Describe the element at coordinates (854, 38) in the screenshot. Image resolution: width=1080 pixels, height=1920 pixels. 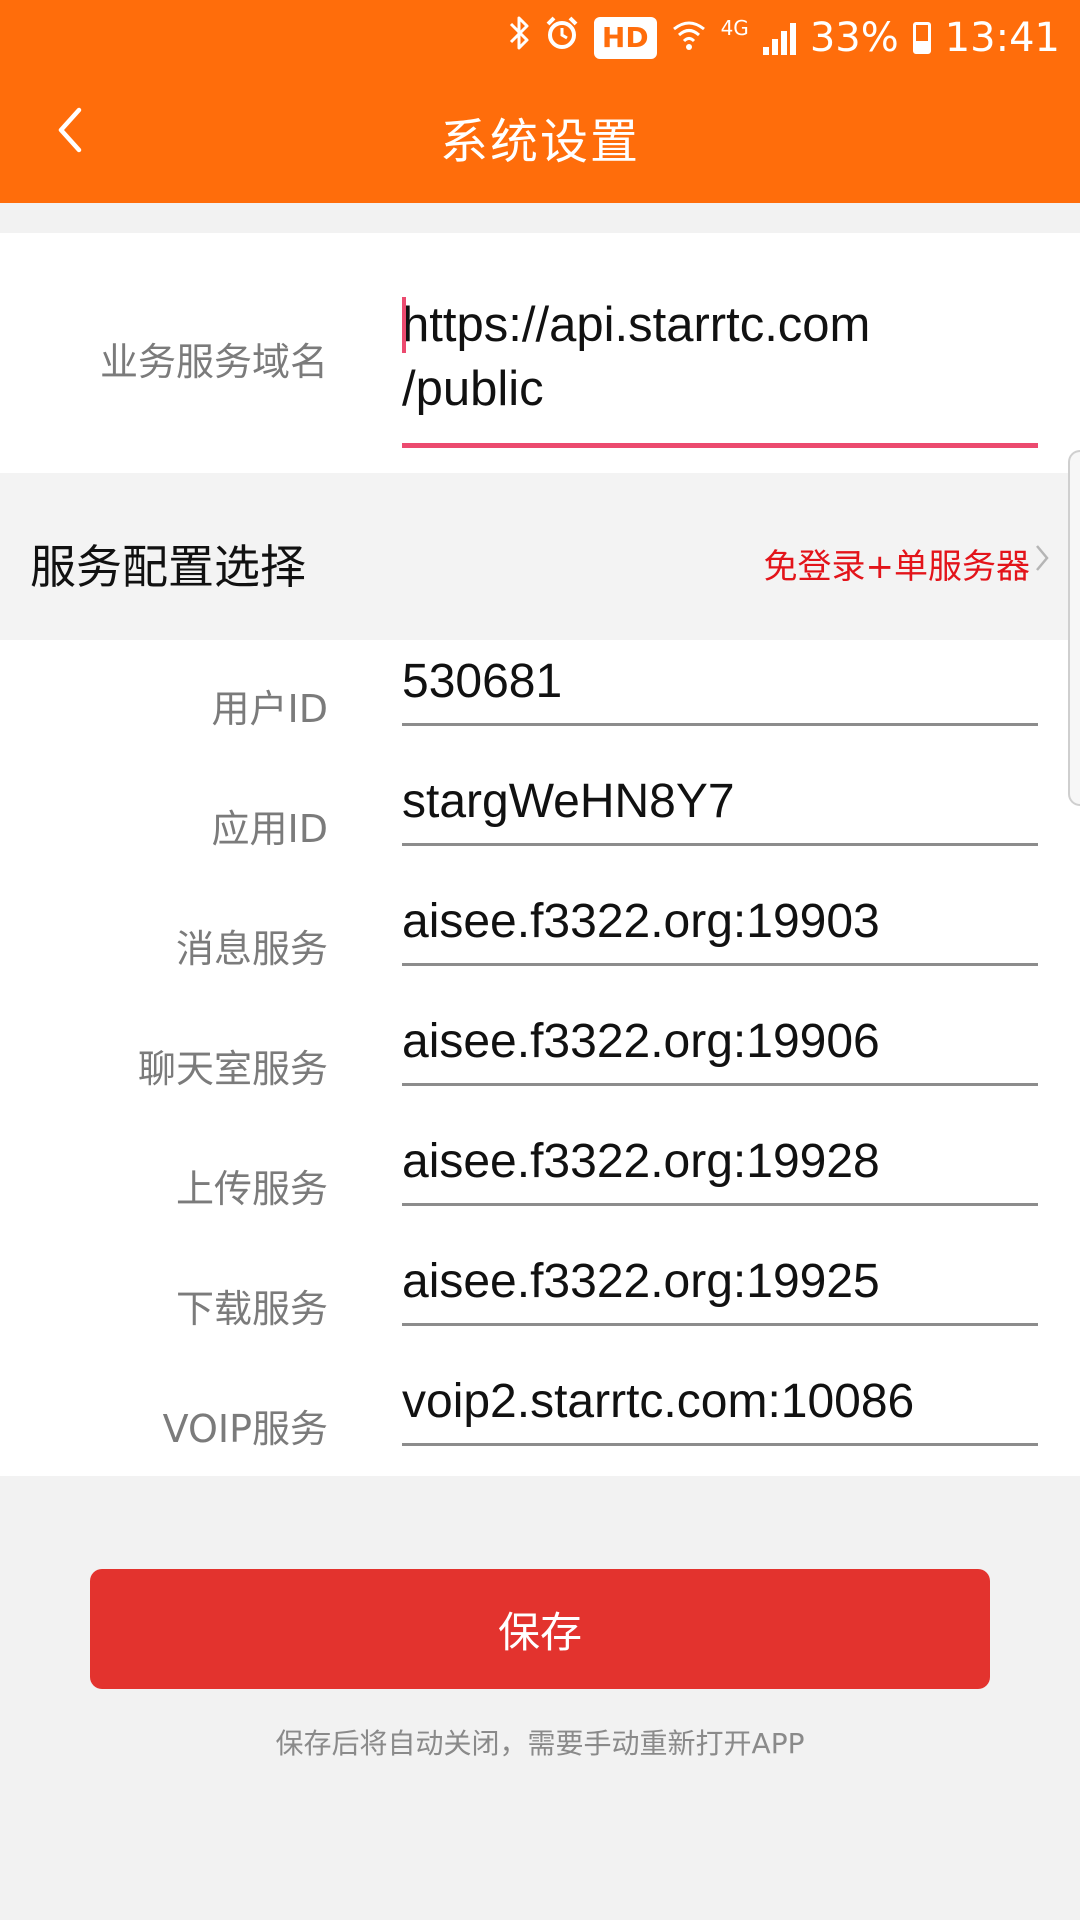
I see `battery-percent: 33%` at that location.